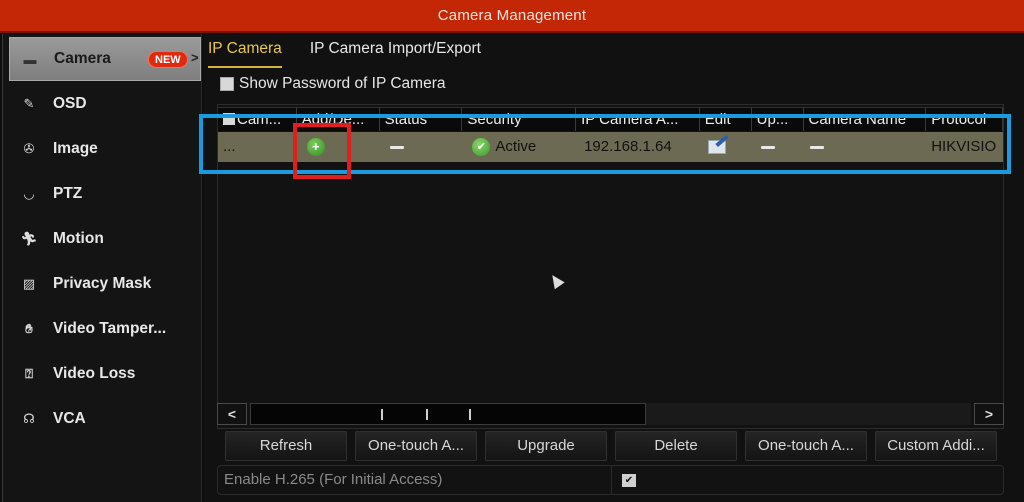 This screenshot has width=1024, height=502. What do you see at coordinates (716, 147) in the screenshot?
I see `edit-icon` at bounding box center [716, 147].